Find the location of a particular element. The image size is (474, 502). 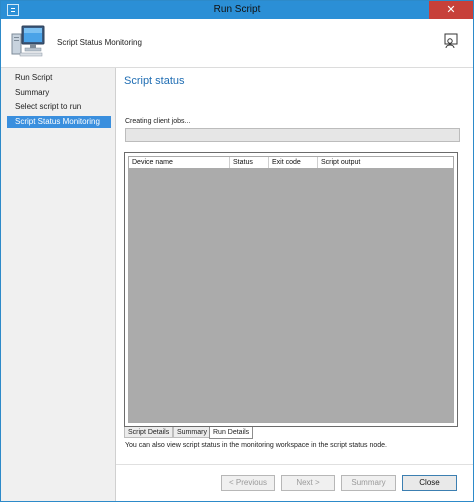

column-device-name: Device name is located at coordinates (179, 162).